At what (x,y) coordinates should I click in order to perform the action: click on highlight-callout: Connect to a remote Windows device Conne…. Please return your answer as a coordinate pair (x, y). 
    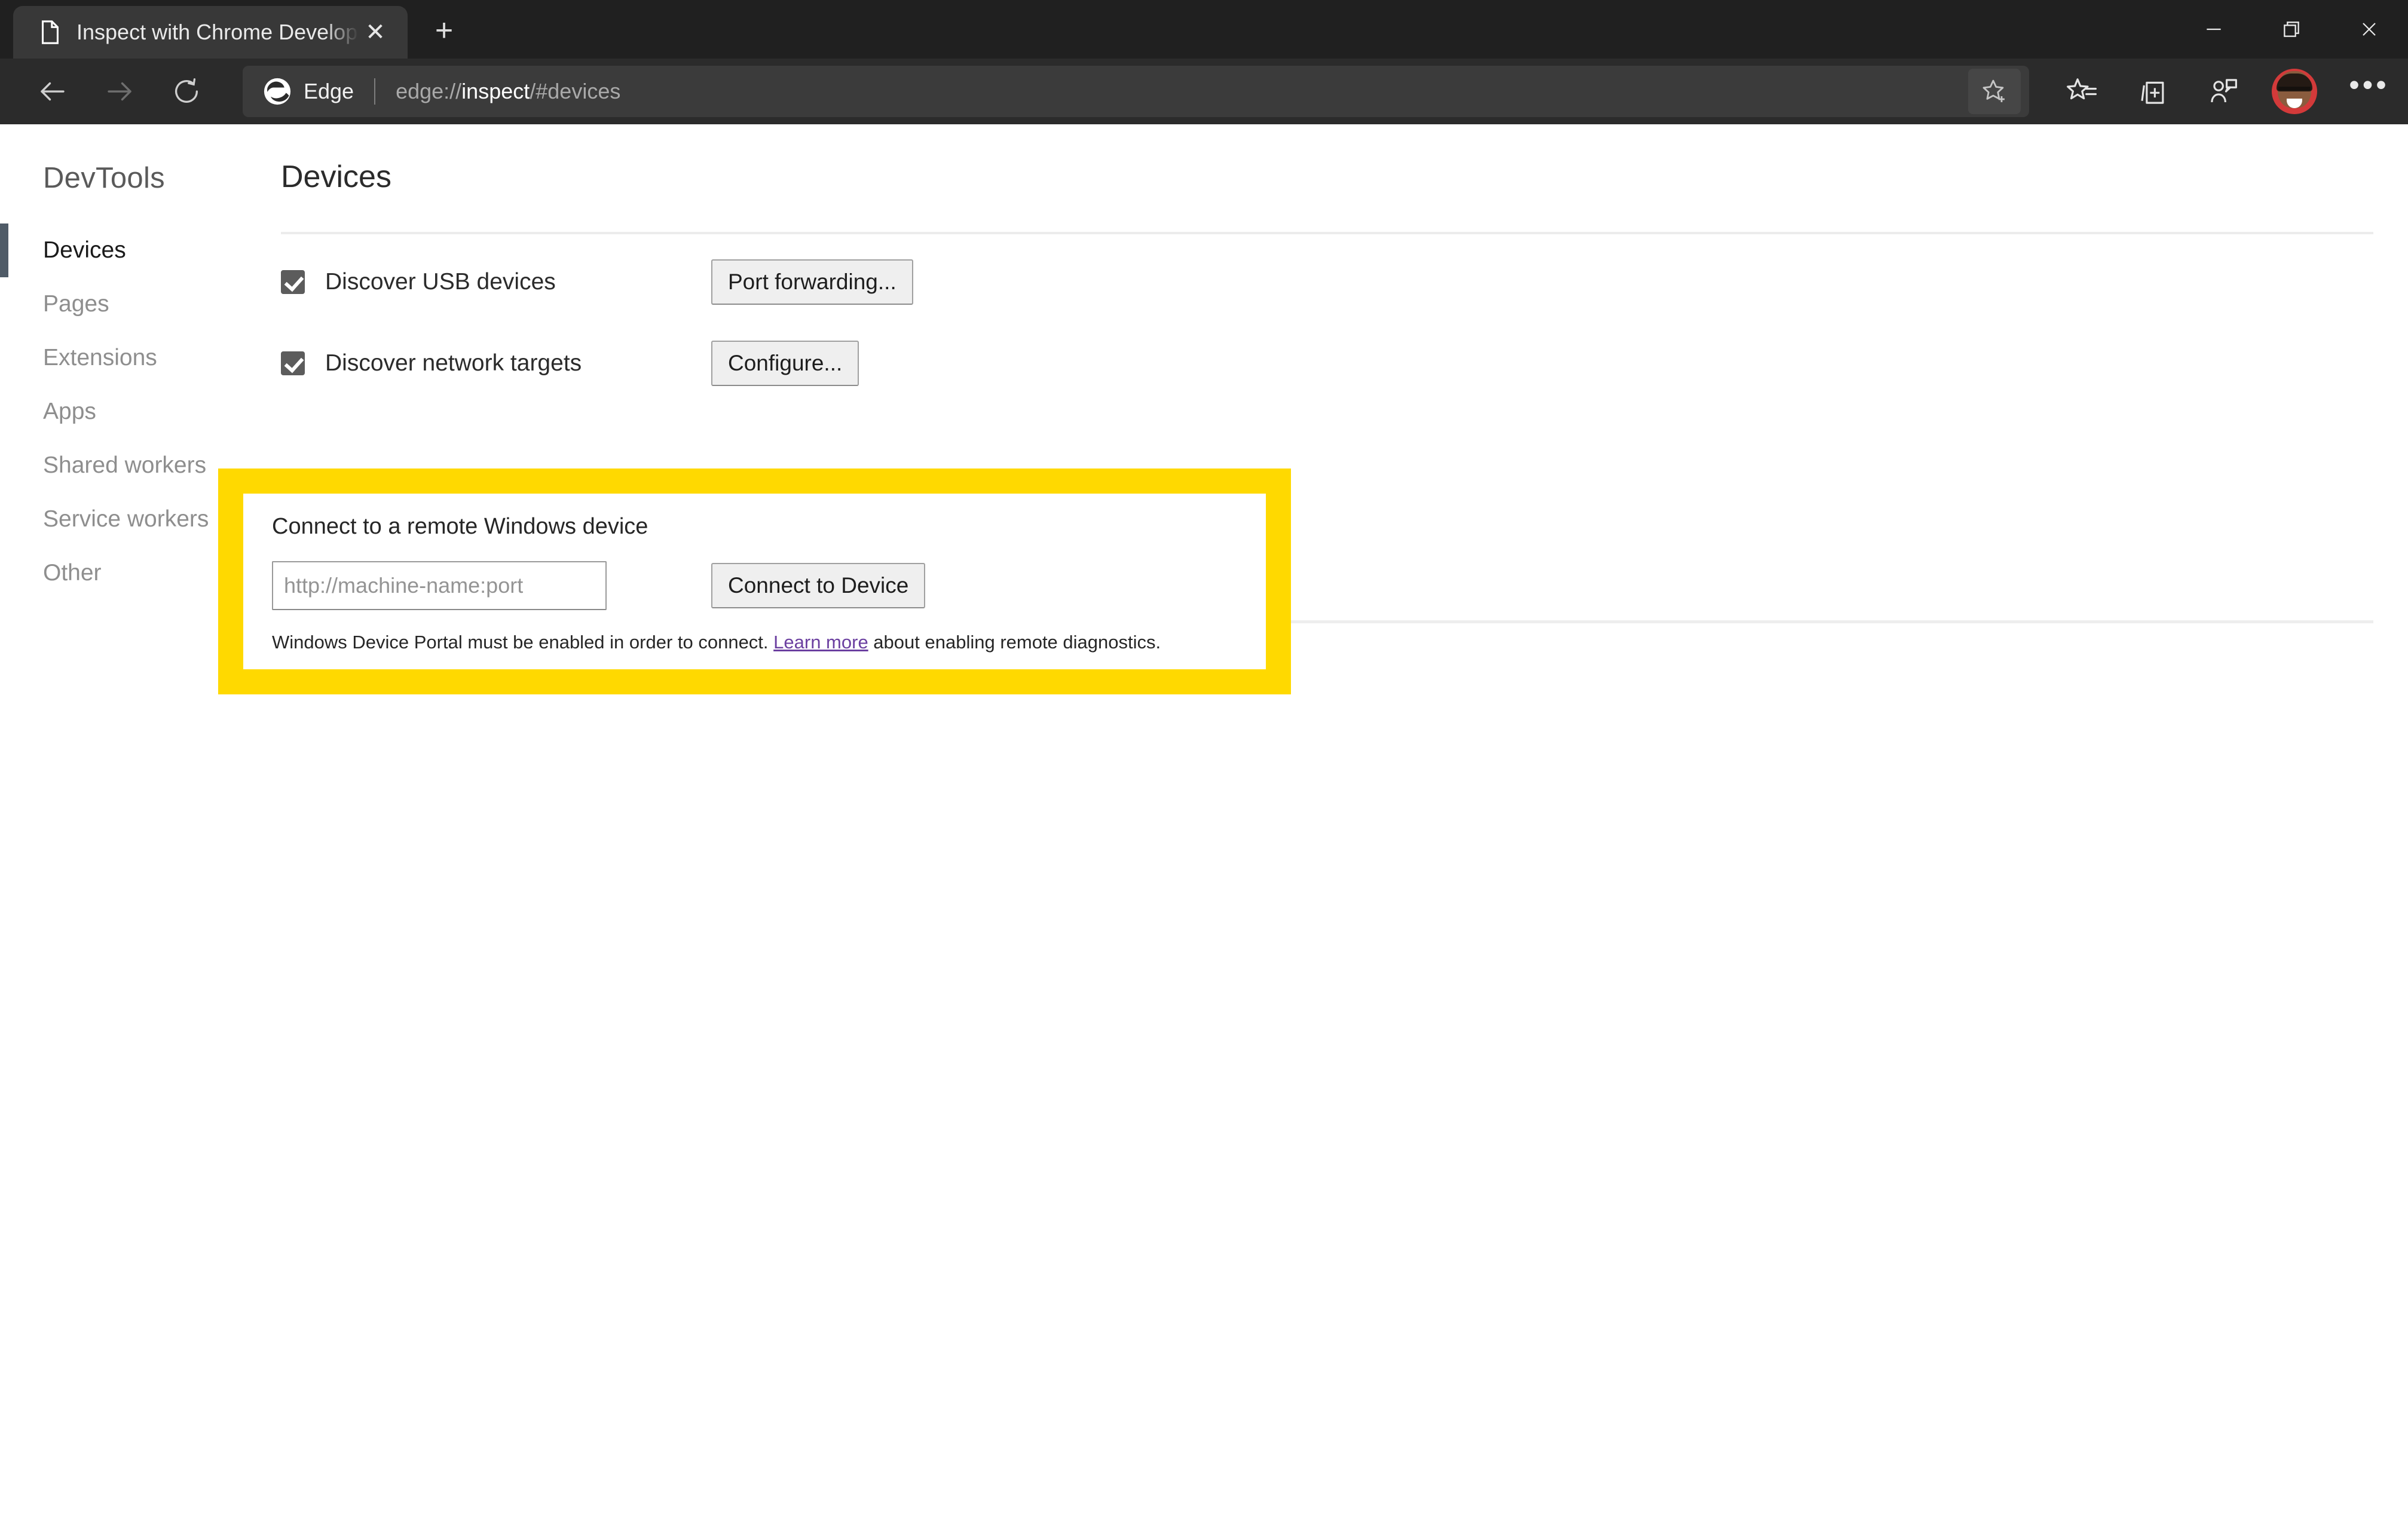
    Looking at the image, I should click on (754, 581).